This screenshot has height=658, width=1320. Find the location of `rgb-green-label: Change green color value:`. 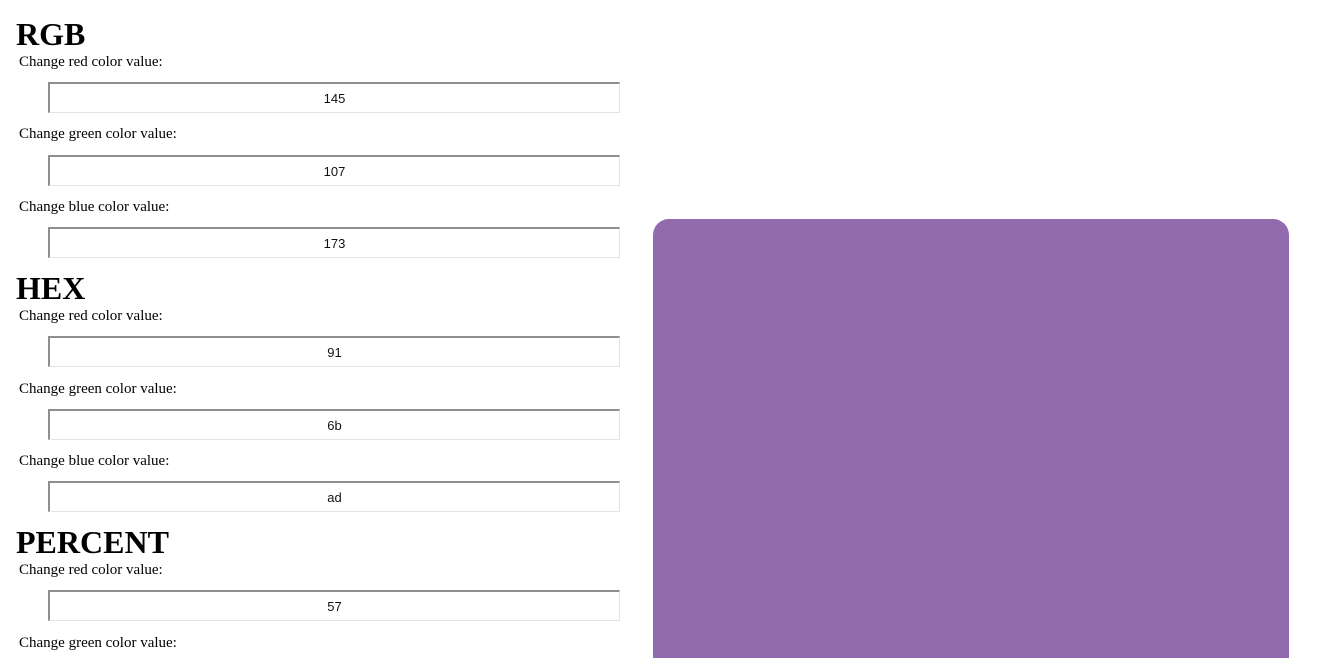

rgb-green-label: Change green color value: is located at coordinates (98, 134).